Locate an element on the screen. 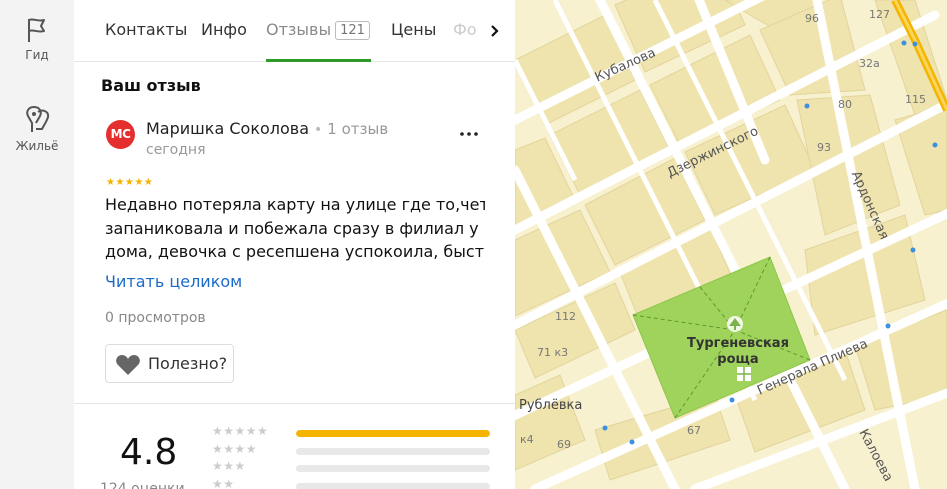 Image resolution: width=947 pixels, height=489 pixels. tab-reviews: Отзывы 121 is located at coordinates (318, 30).